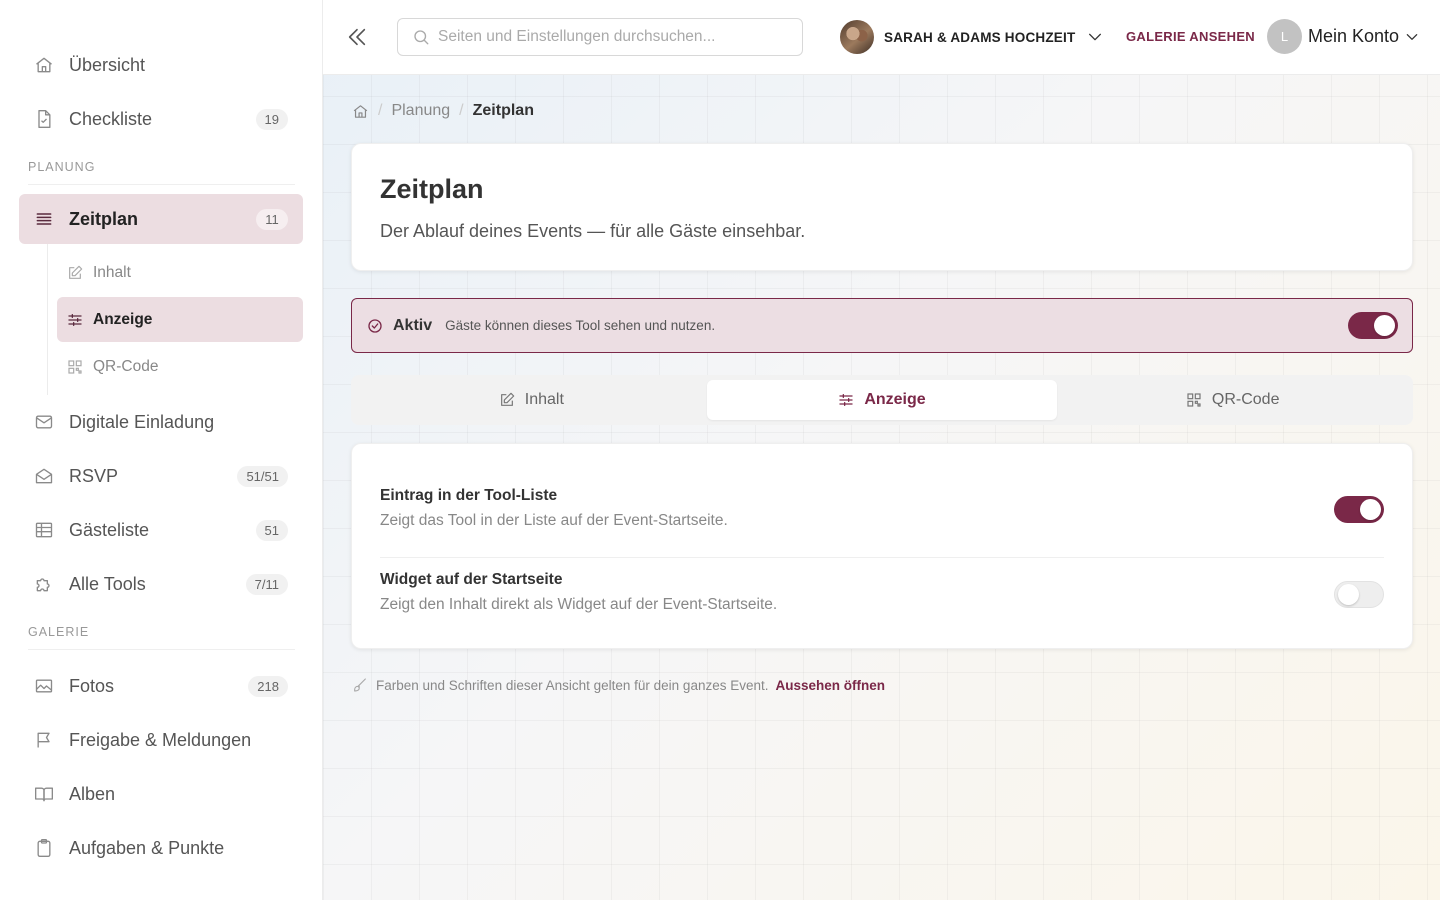 This screenshot has height=900, width=1440. I want to click on sidebar-item-label: Freigabe & Meldungen, so click(160, 739).